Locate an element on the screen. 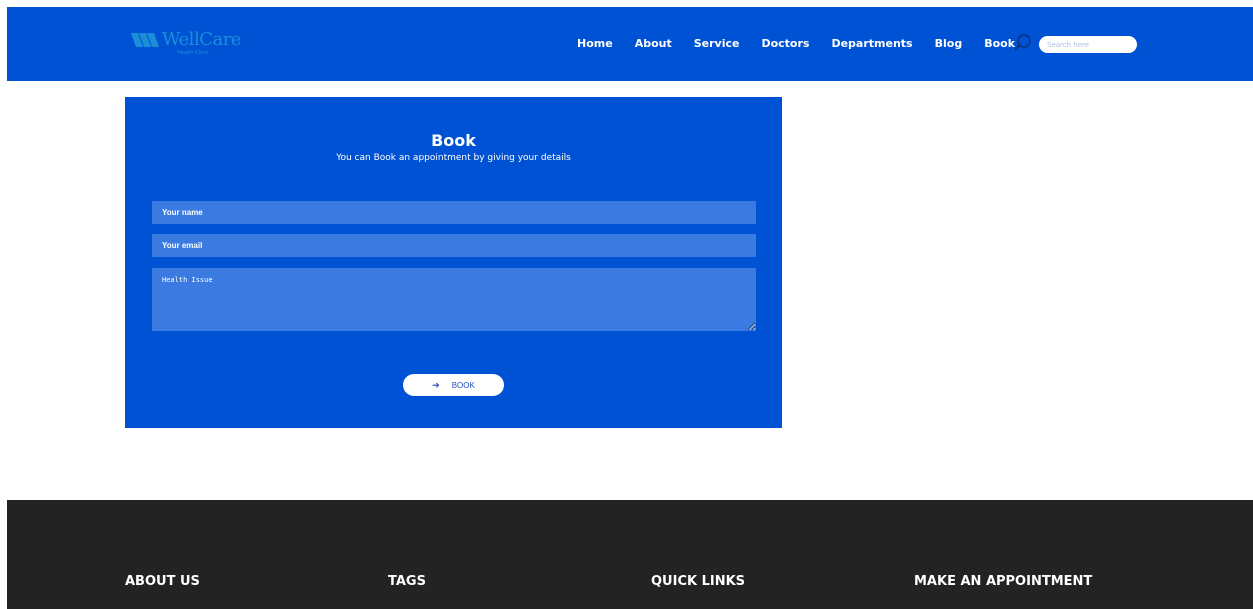  search-input is located at coordinates (1088, 44).